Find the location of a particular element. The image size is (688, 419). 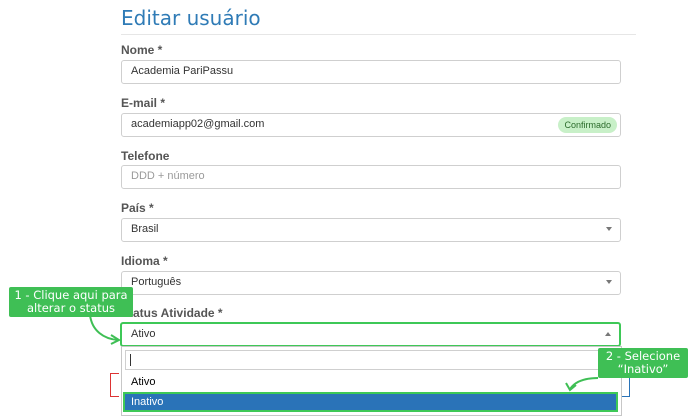

status-option-inativo: Inativo is located at coordinates (370, 402).